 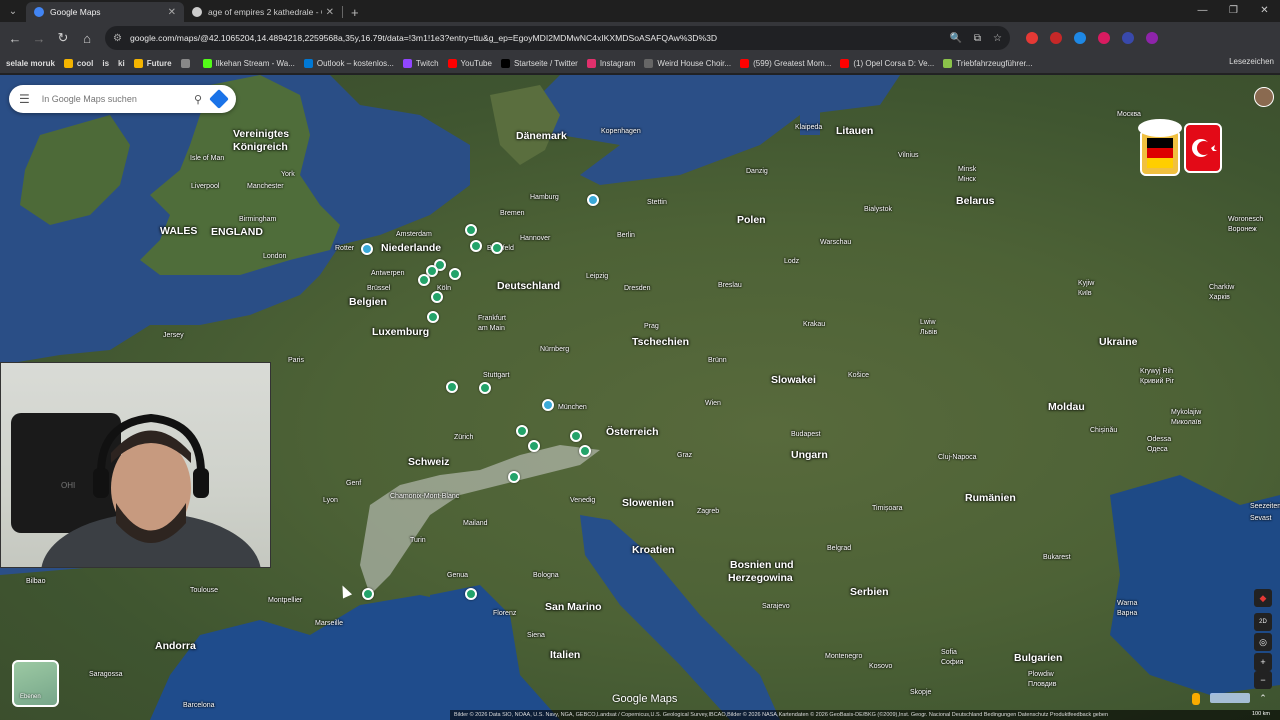 I want to click on bookmark-item: cool, so click(x=78, y=63).